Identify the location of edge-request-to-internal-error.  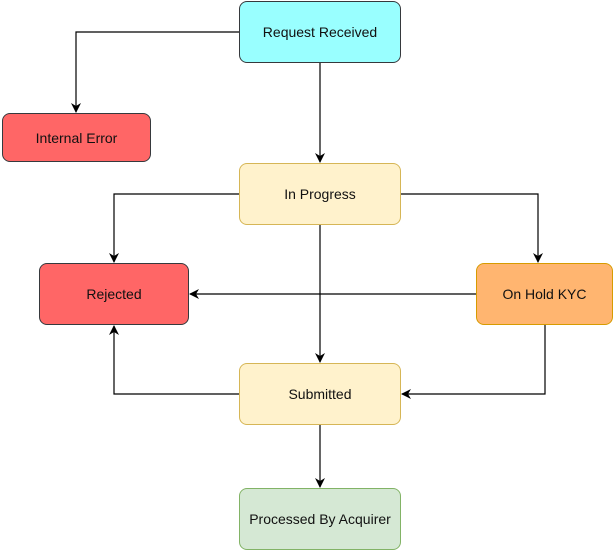
(155, 72).